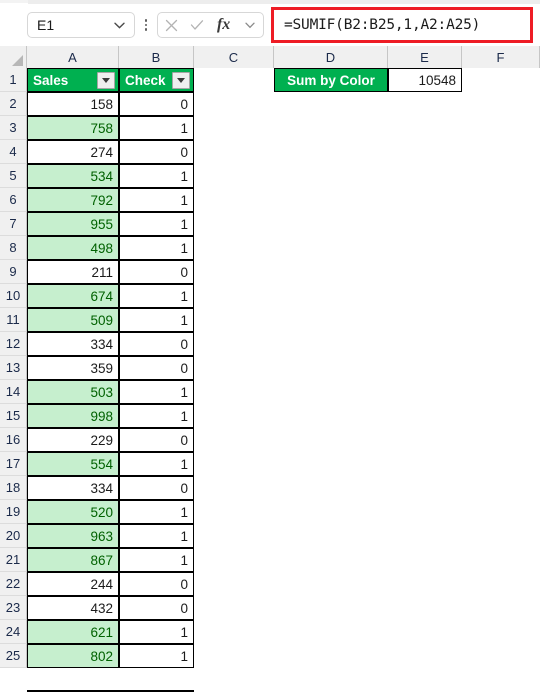 This screenshot has width=540, height=692. I want to click on cell-B12: 0, so click(156, 344).